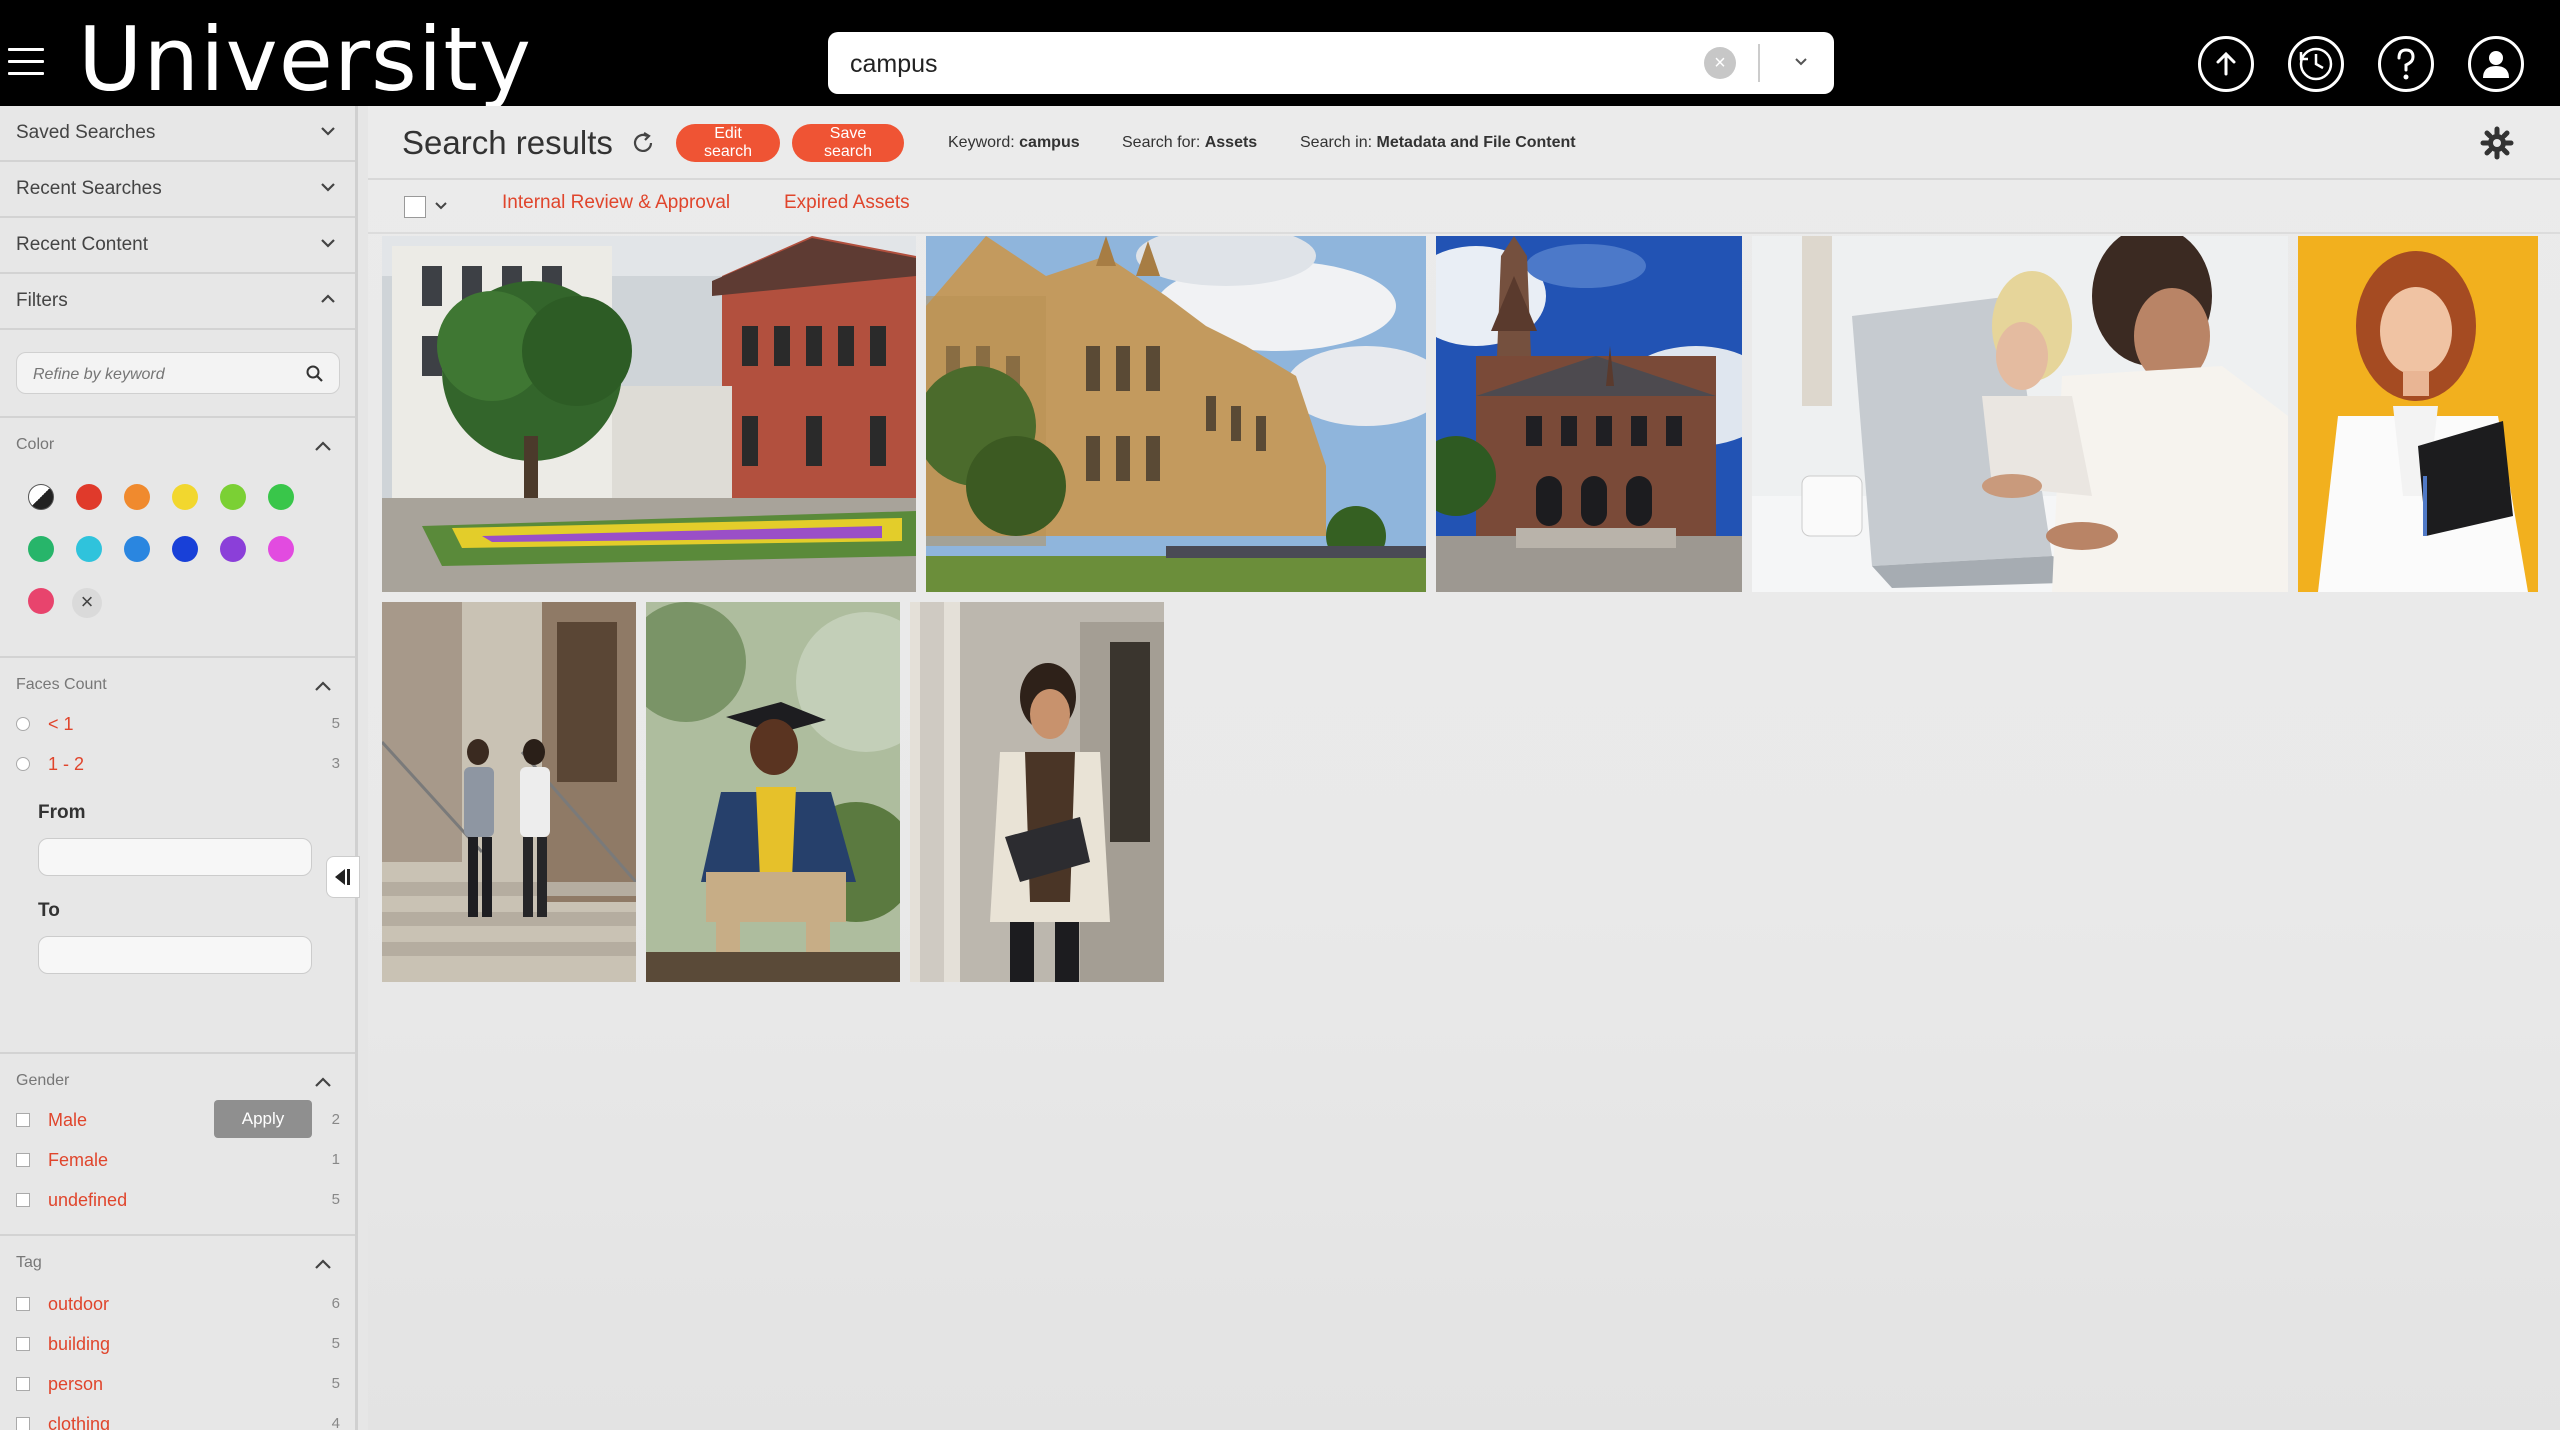 This screenshot has width=2560, height=1430. I want to click on student-with-folder-image, so click(2418, 414).